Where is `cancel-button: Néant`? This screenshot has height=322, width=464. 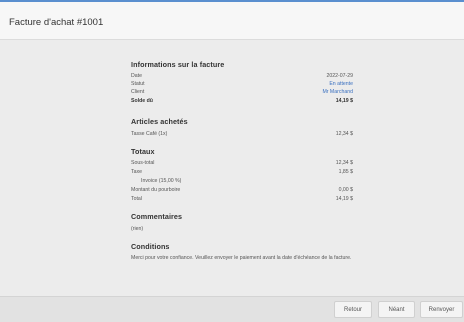 cancel-button: Néant is located at coordinates (396, 309).